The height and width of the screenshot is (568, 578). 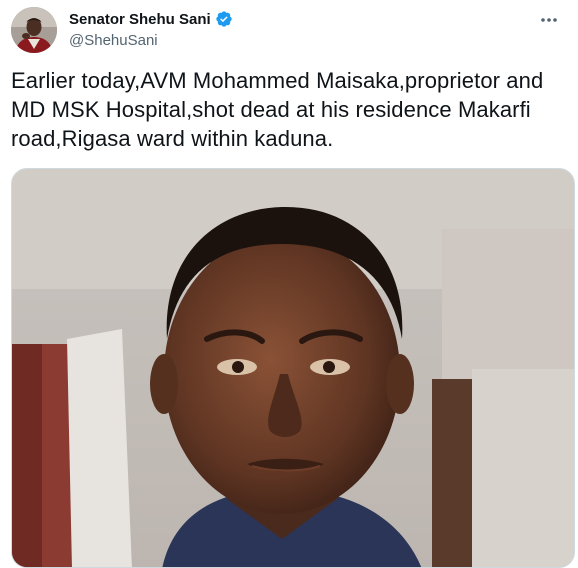 I want to click on avatar-image, so click(x=34, y=30).